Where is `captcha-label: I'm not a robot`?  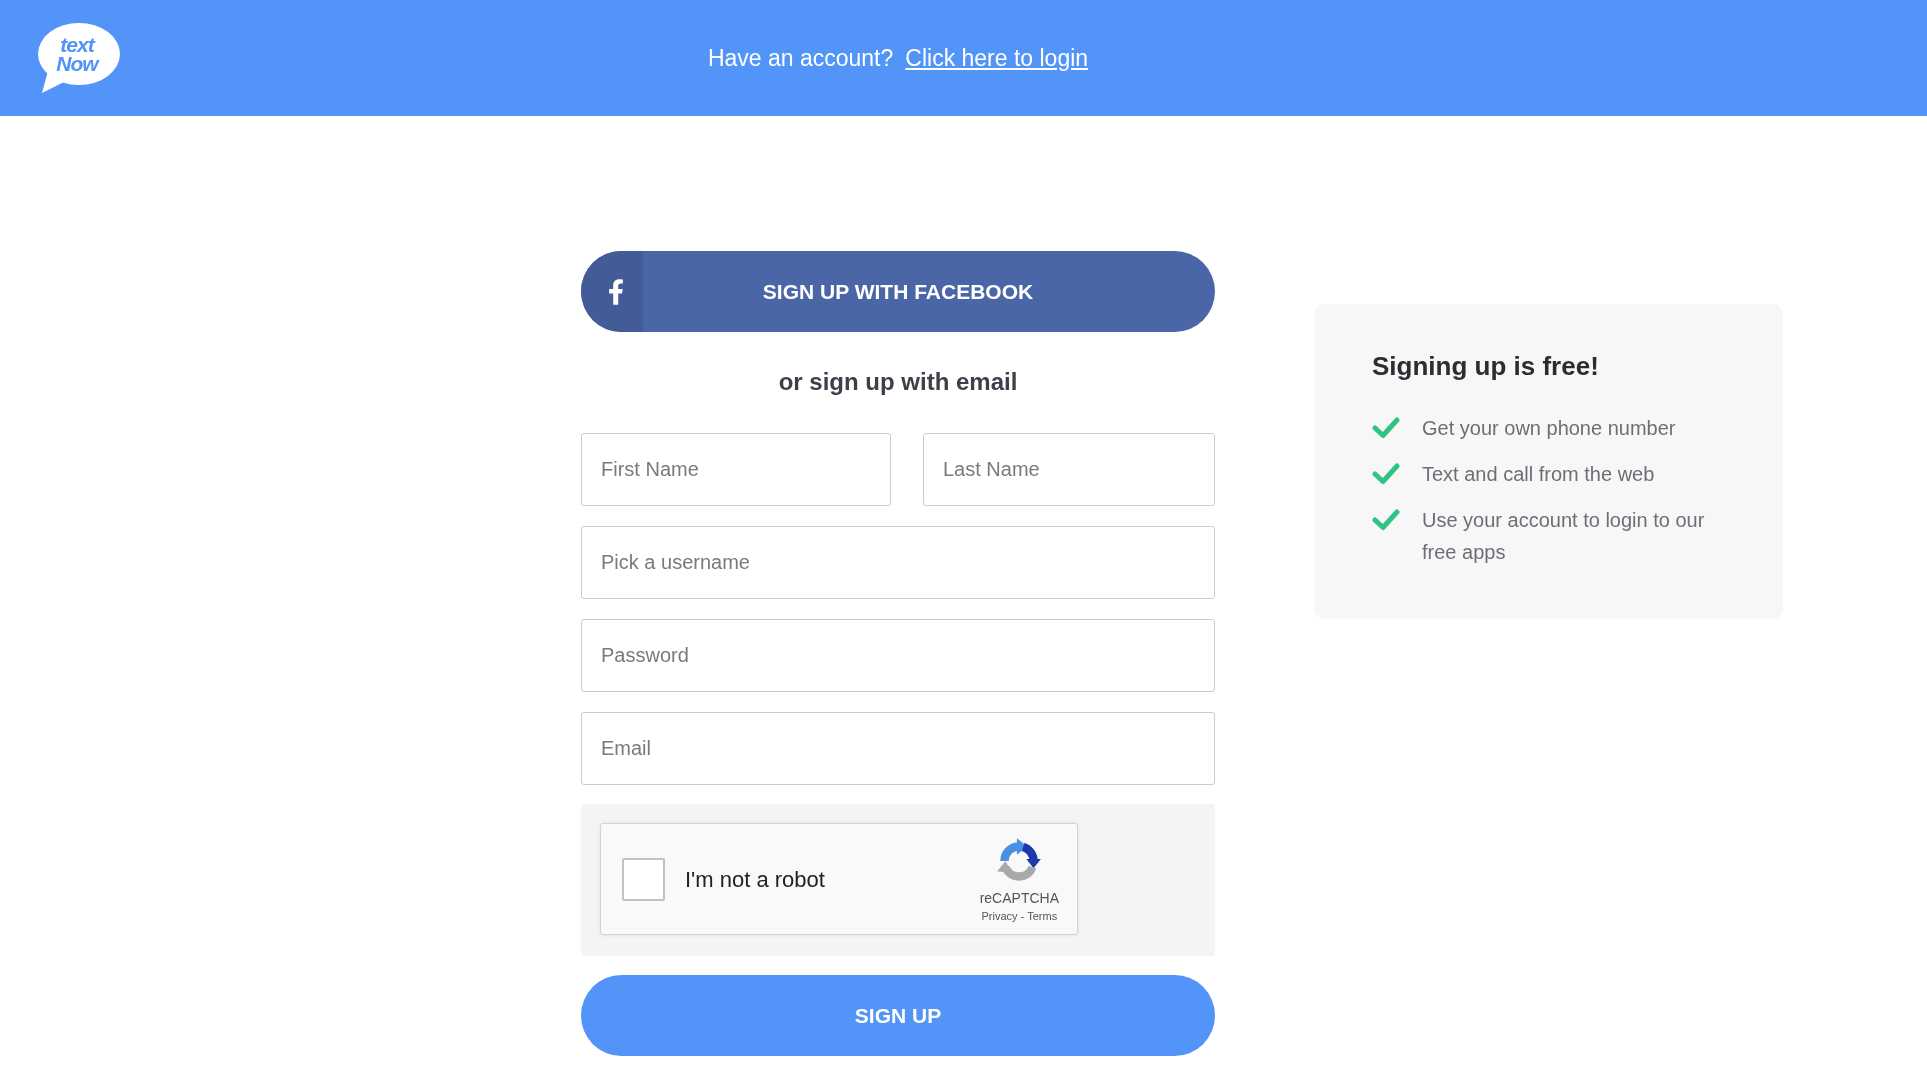 captcha-label: I'm not a robot is located at coordinates (755, 879).